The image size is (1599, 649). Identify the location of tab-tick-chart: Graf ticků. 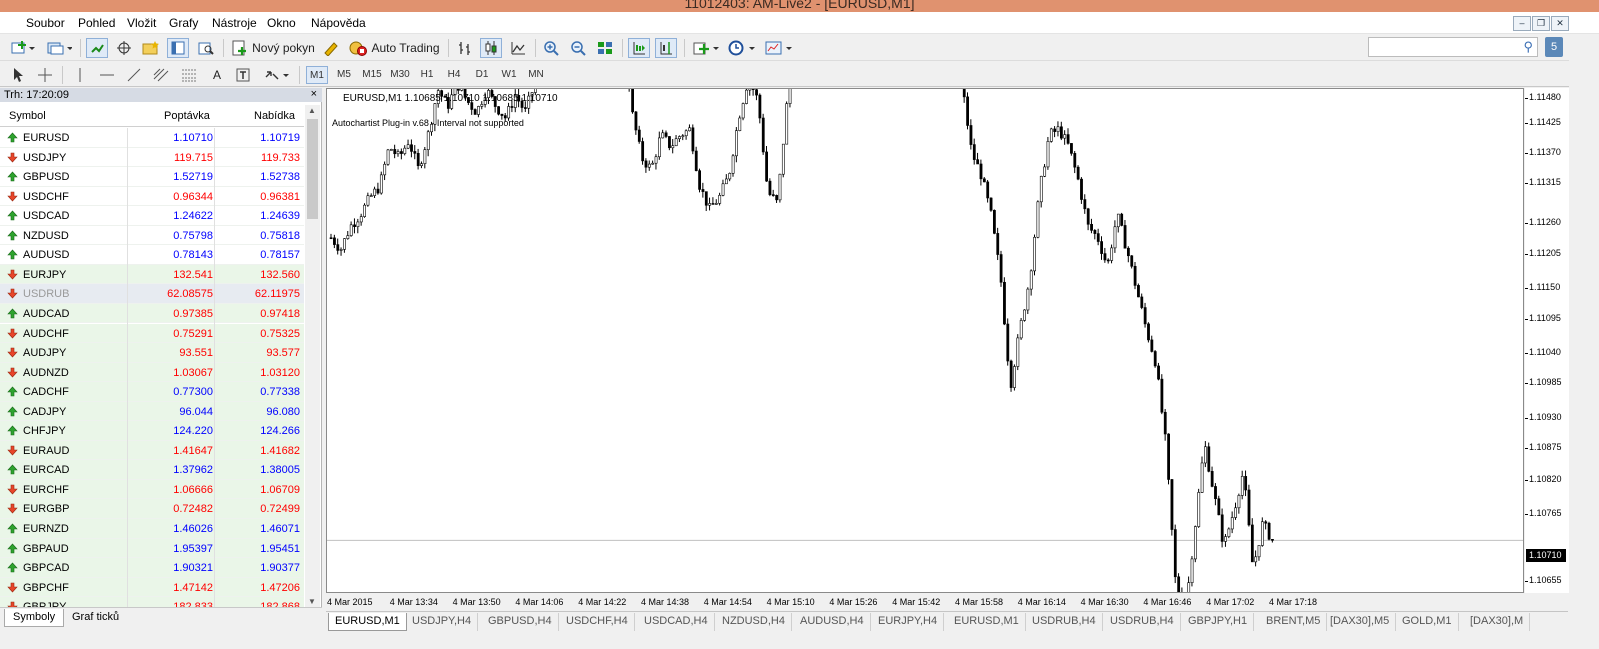
(95, 618).